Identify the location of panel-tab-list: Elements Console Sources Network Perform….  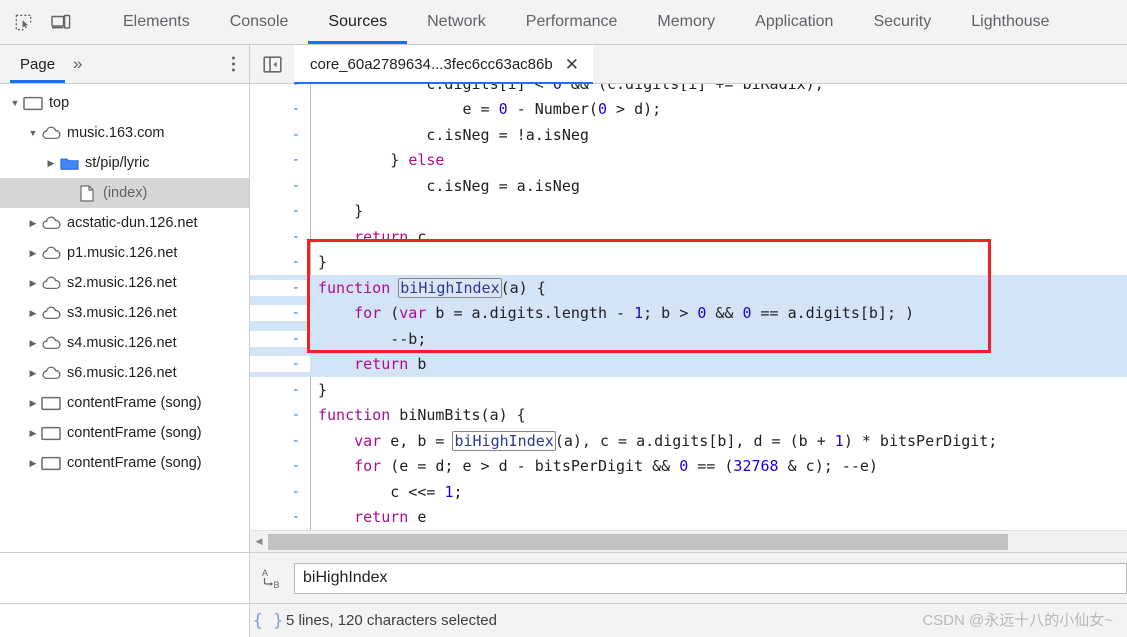
(586, 22).